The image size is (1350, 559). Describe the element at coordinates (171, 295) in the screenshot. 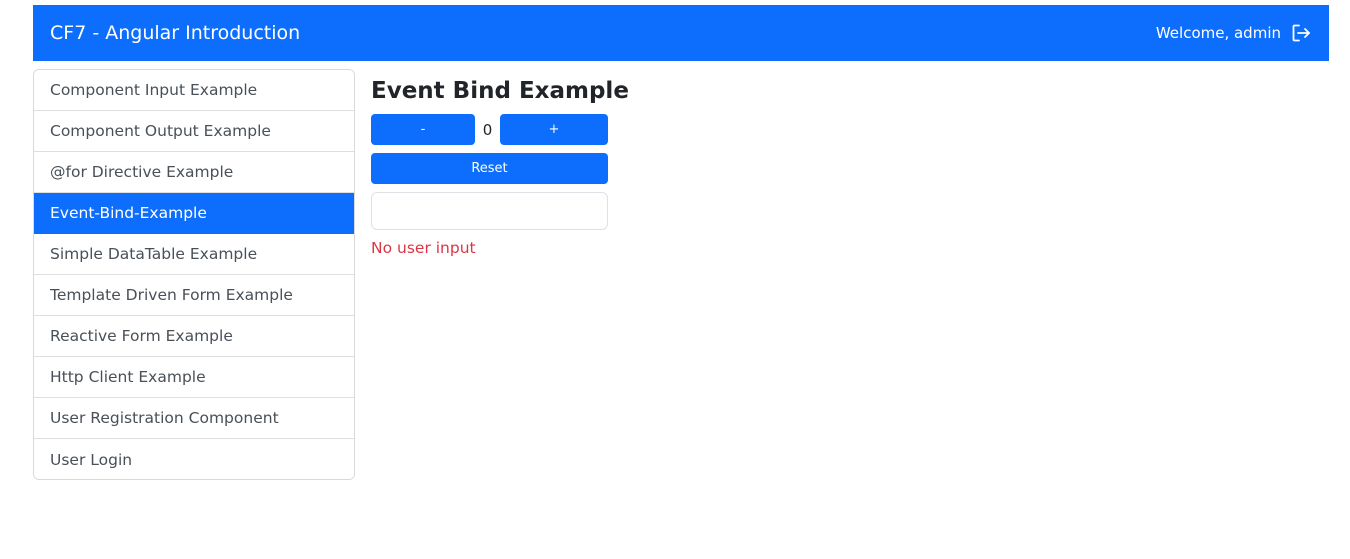

I see `sidebar-item-label: Template Driven Form Example` at that location.